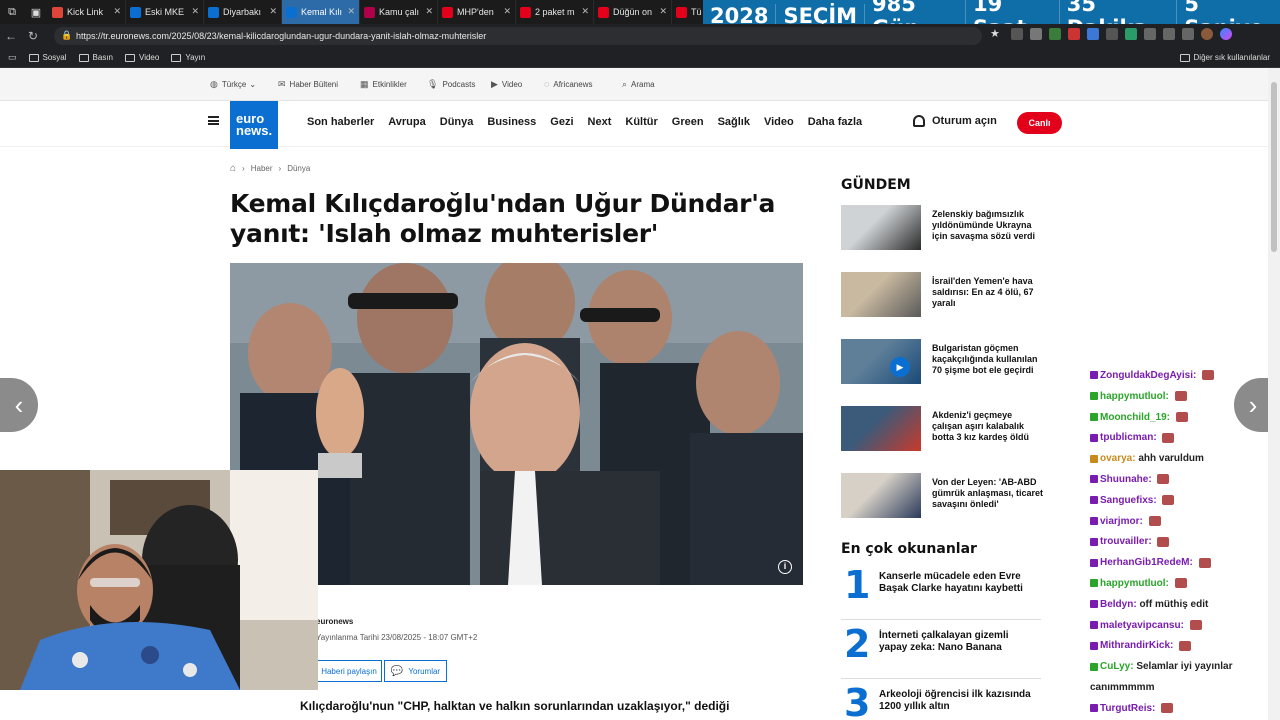 This screenshot has height=720, width=1280. I want to click on browser-tab: Kemal Kılı ✕, so click(321, 12).